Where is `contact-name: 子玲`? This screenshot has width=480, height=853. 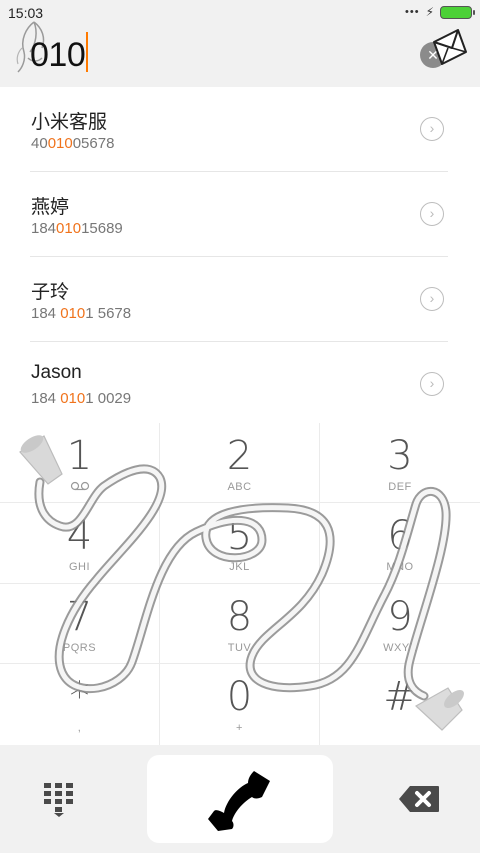
contact-name: 子玲 is located at coordinates (50, 292).